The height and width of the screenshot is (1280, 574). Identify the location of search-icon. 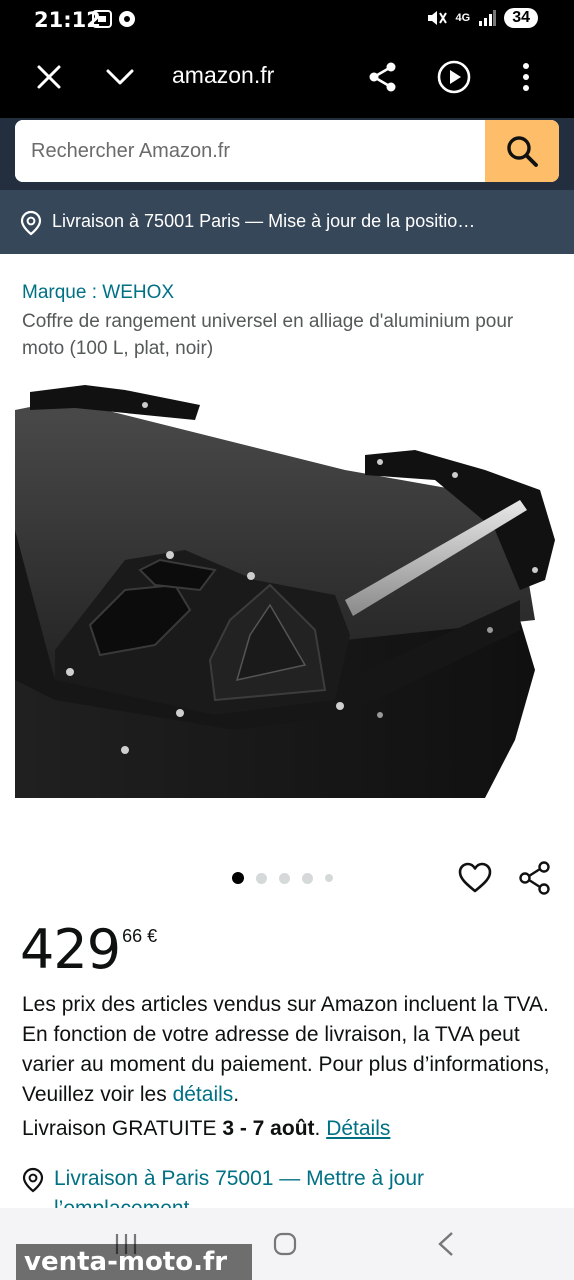
(522, 151).